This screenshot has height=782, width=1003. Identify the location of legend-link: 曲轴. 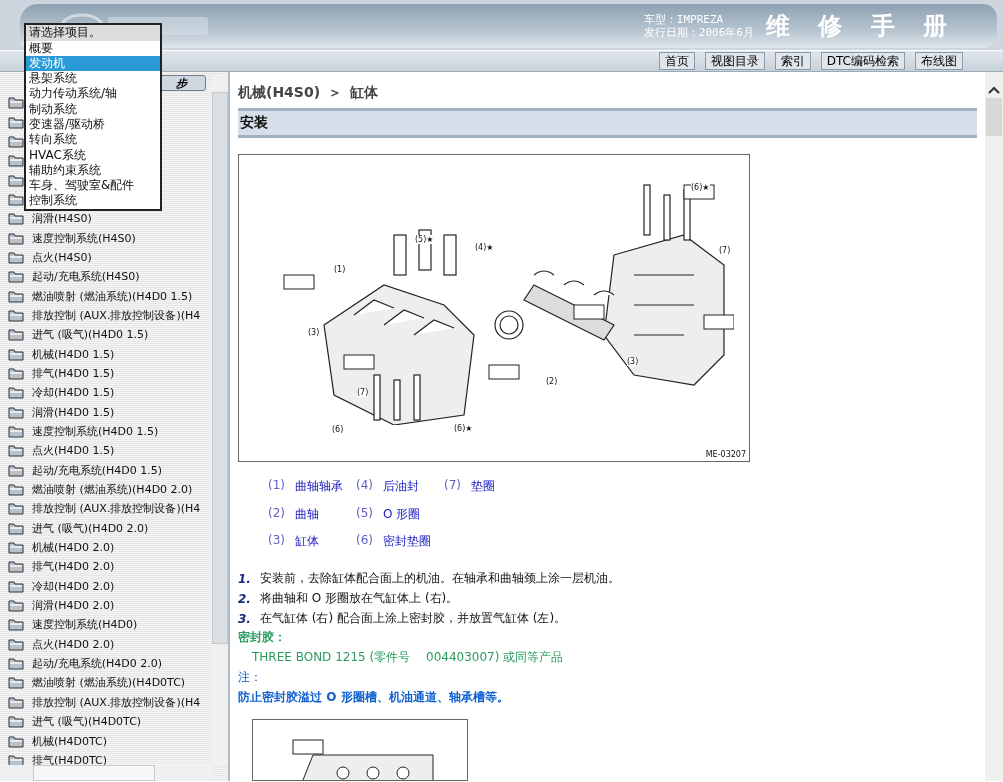
(307, 519).